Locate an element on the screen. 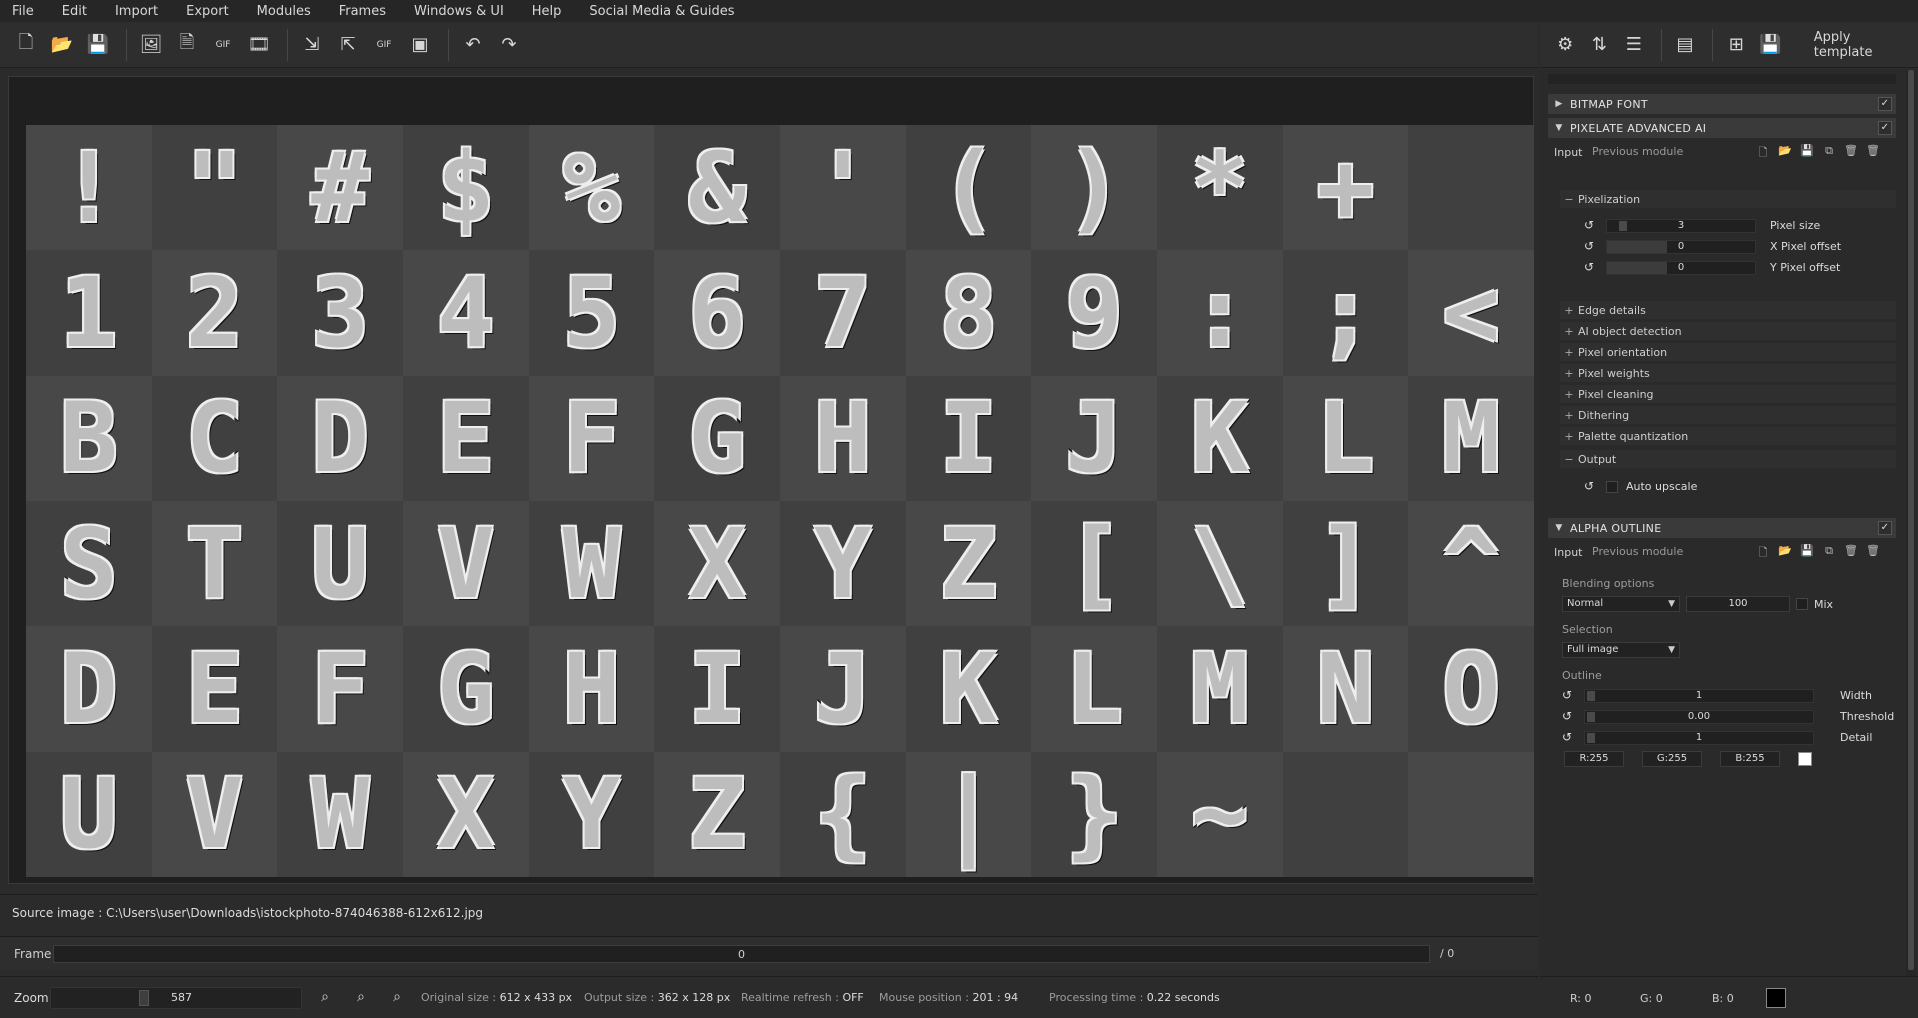 Image resolution: width=1918 pixels, height=1018 pixels. undo-icon: ↶ is located at coordinates (473, 45).